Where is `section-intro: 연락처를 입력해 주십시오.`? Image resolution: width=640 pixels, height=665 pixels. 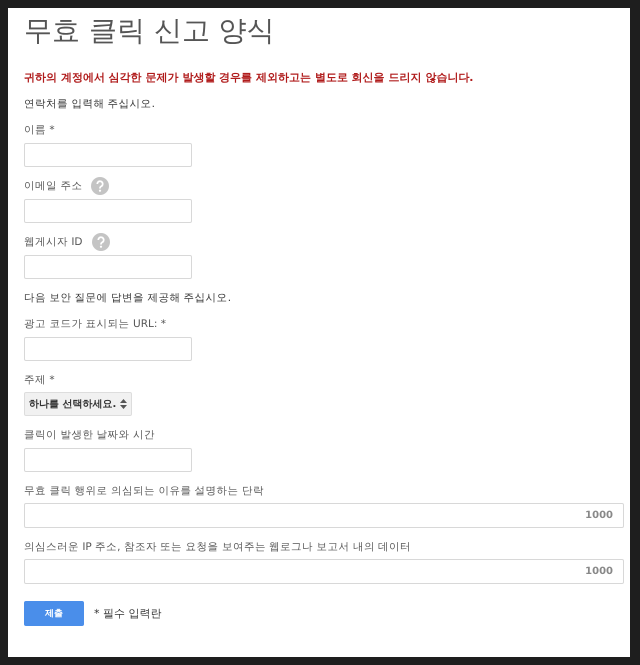 section-intro: 연락처를 입력해 주십시오. is located at coordinates (90, 104).